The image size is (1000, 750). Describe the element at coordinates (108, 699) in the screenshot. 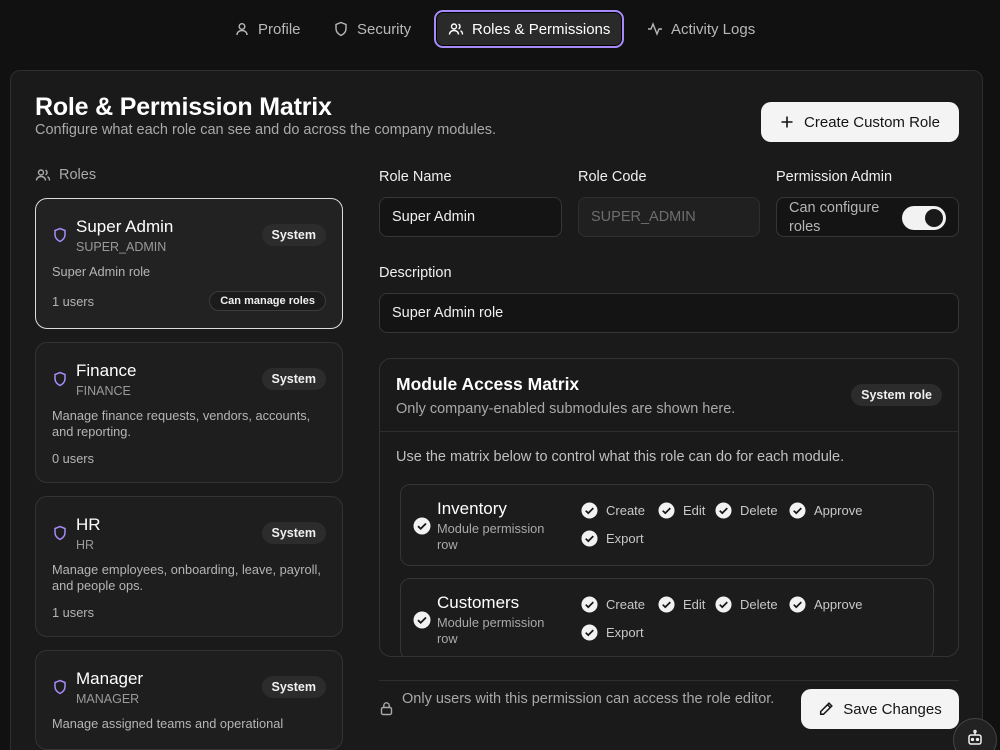

I see `role-code: MANAGER` at that location.